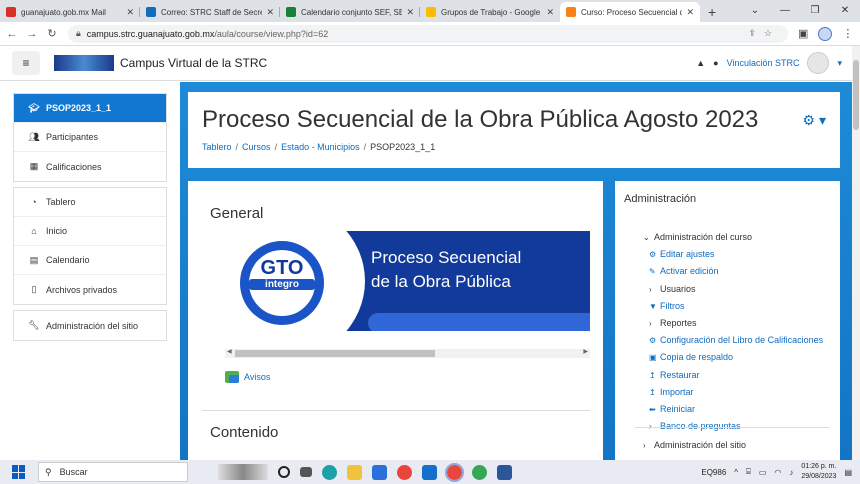 The width and height of the screenshot is (860, 484). I want to click on tree-node-usuarios: › Usuarios, so click(743, 289).